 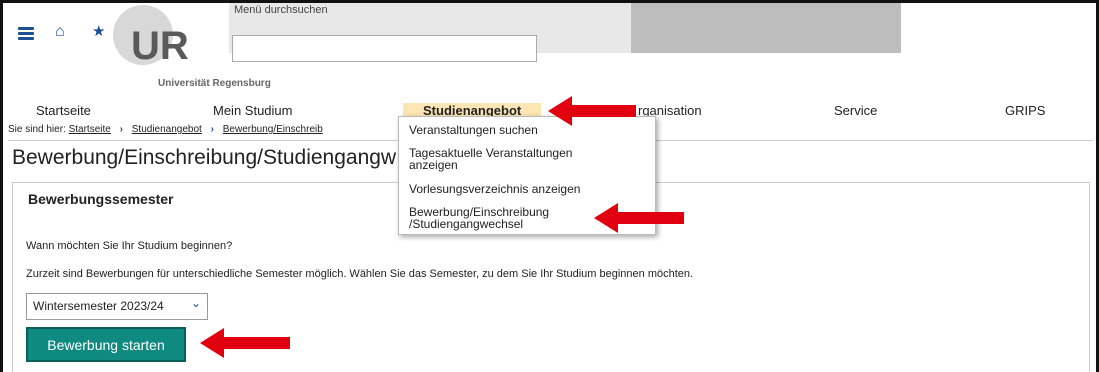 I want to click on start-application-button: Bewerbung starten, so click(x=106, y=344).